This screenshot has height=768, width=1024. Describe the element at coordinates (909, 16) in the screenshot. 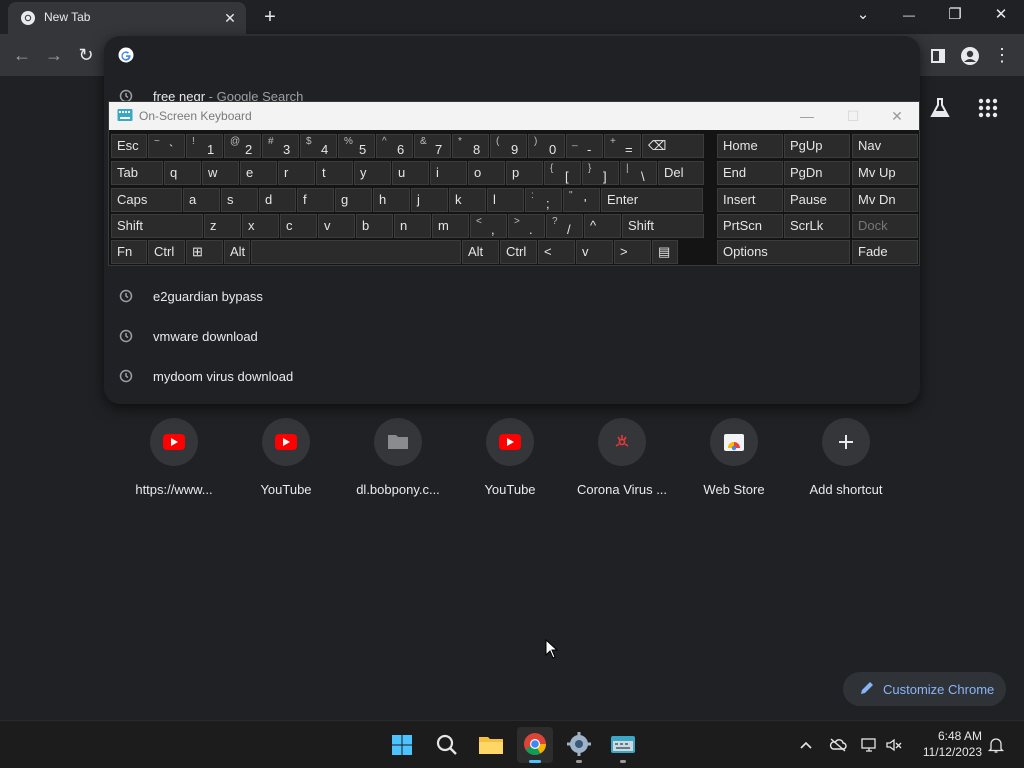

I see `minimize-button: —` at that location.